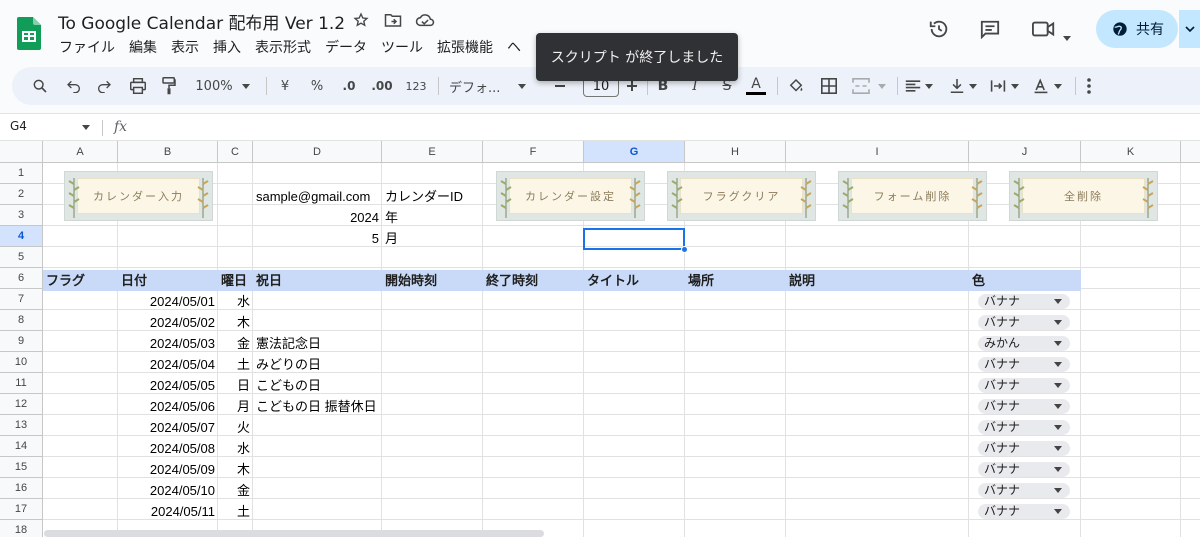 This screenshot has height=537, width=1200. What do you see at coordinates (21, 152) in the screenshot?
I see `select-all-corner` at bounding box center [21, 152].